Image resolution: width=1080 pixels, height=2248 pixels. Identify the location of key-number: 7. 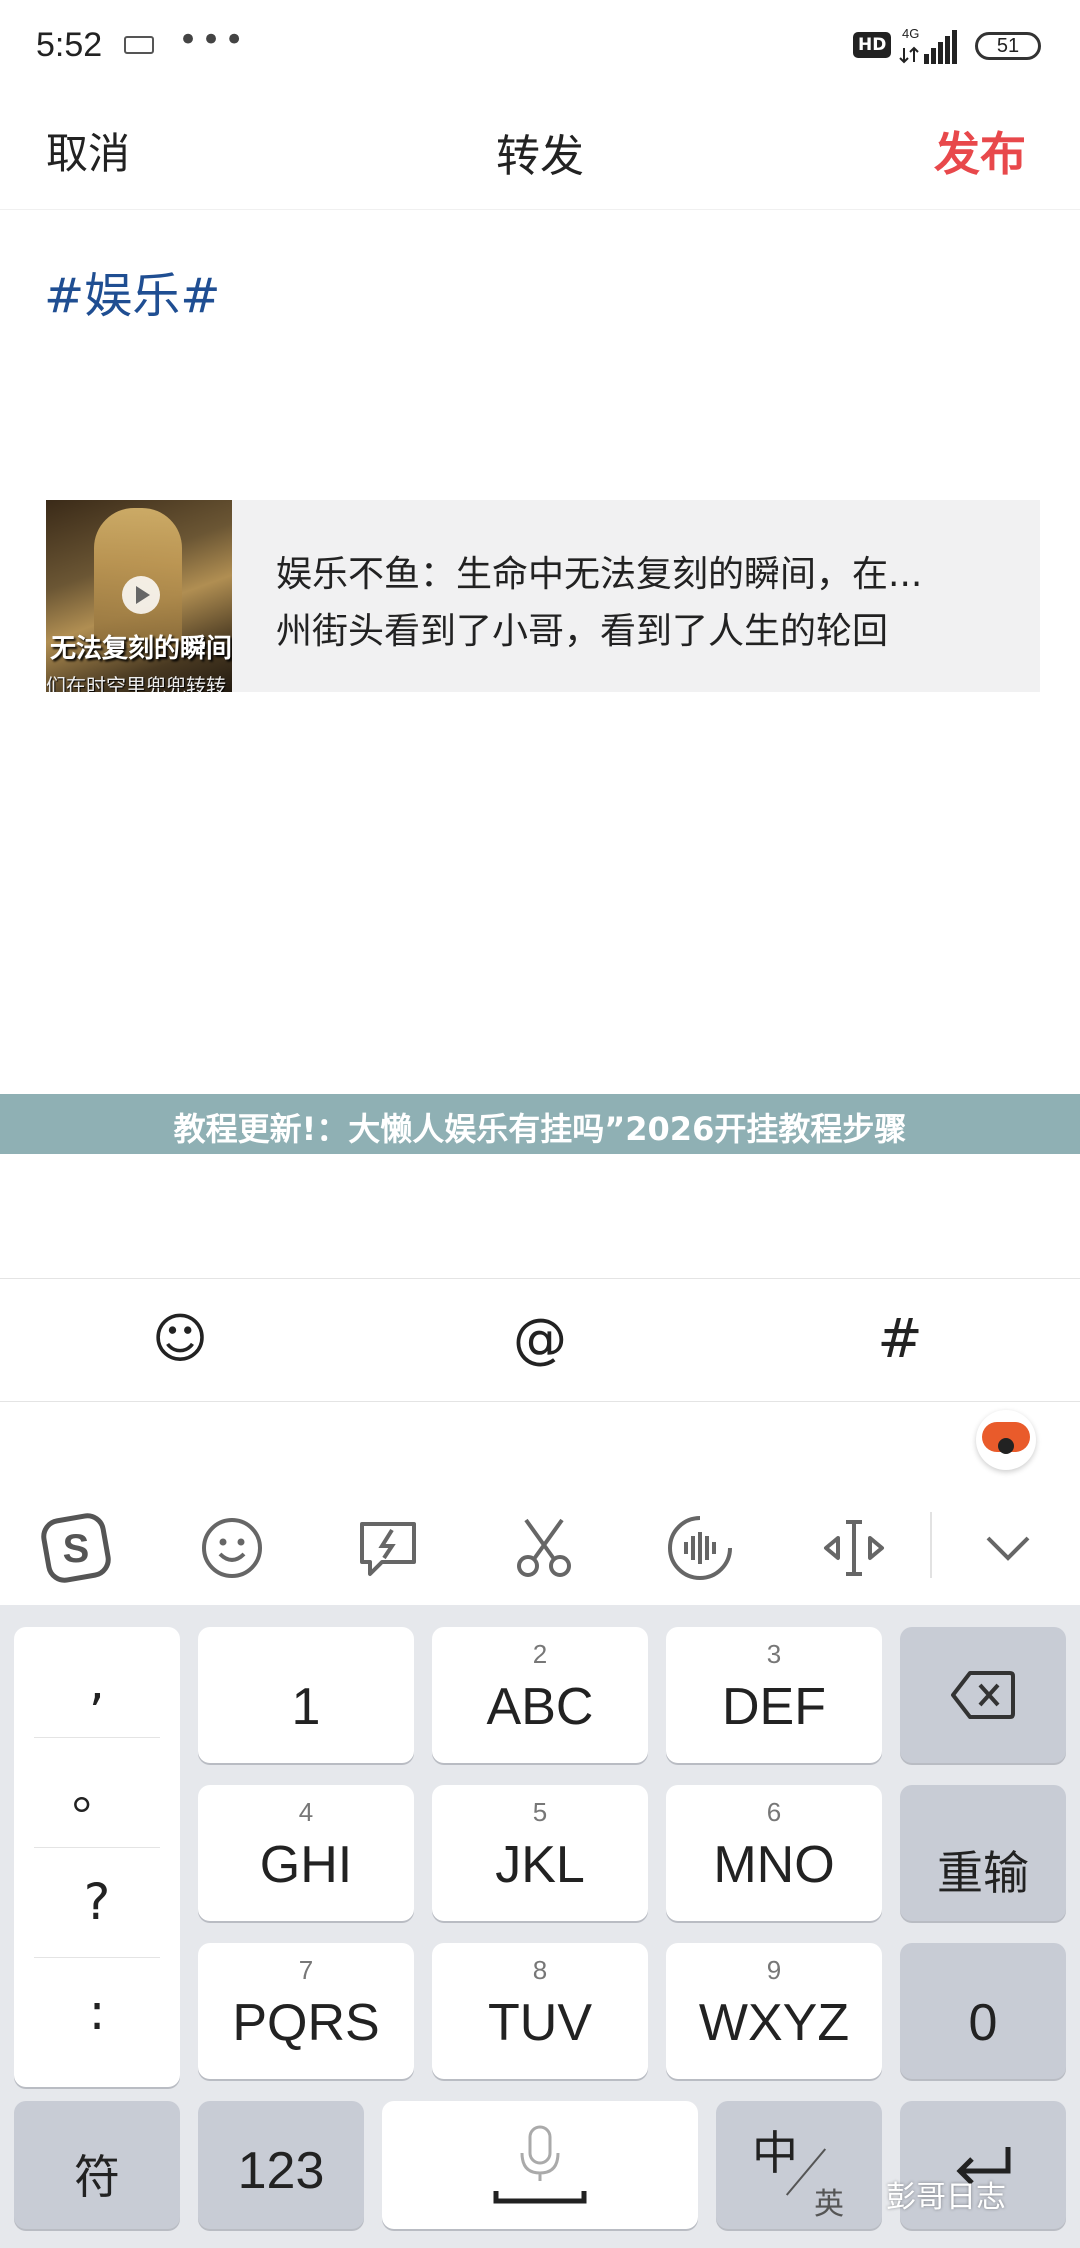
(306, 1970).